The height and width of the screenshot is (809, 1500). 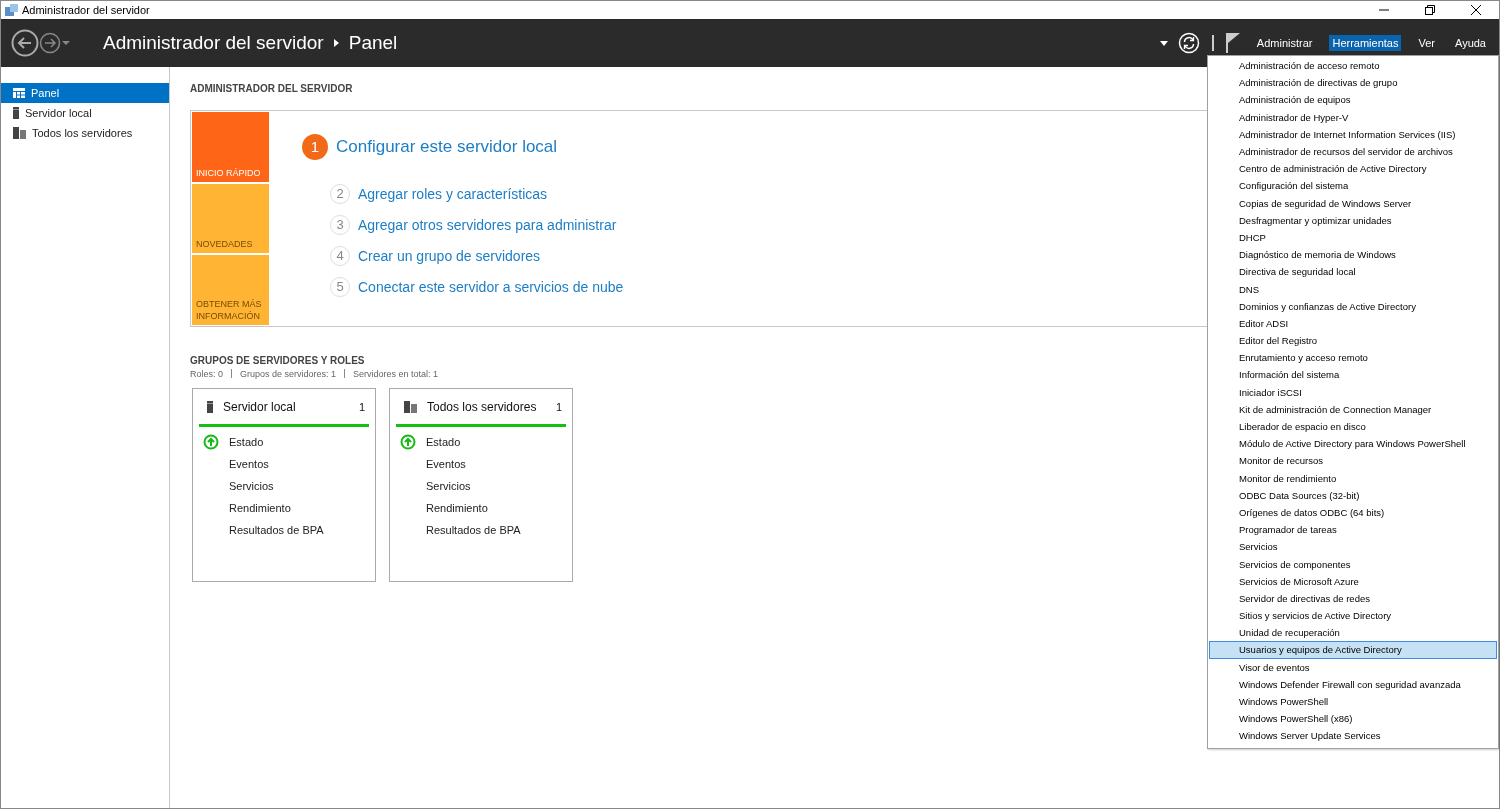 What do you see at coordinates (1353, 392) in the screenshot?
I see `menu-item: Iniciador iSCSI` at bounding box center [1353, 392].